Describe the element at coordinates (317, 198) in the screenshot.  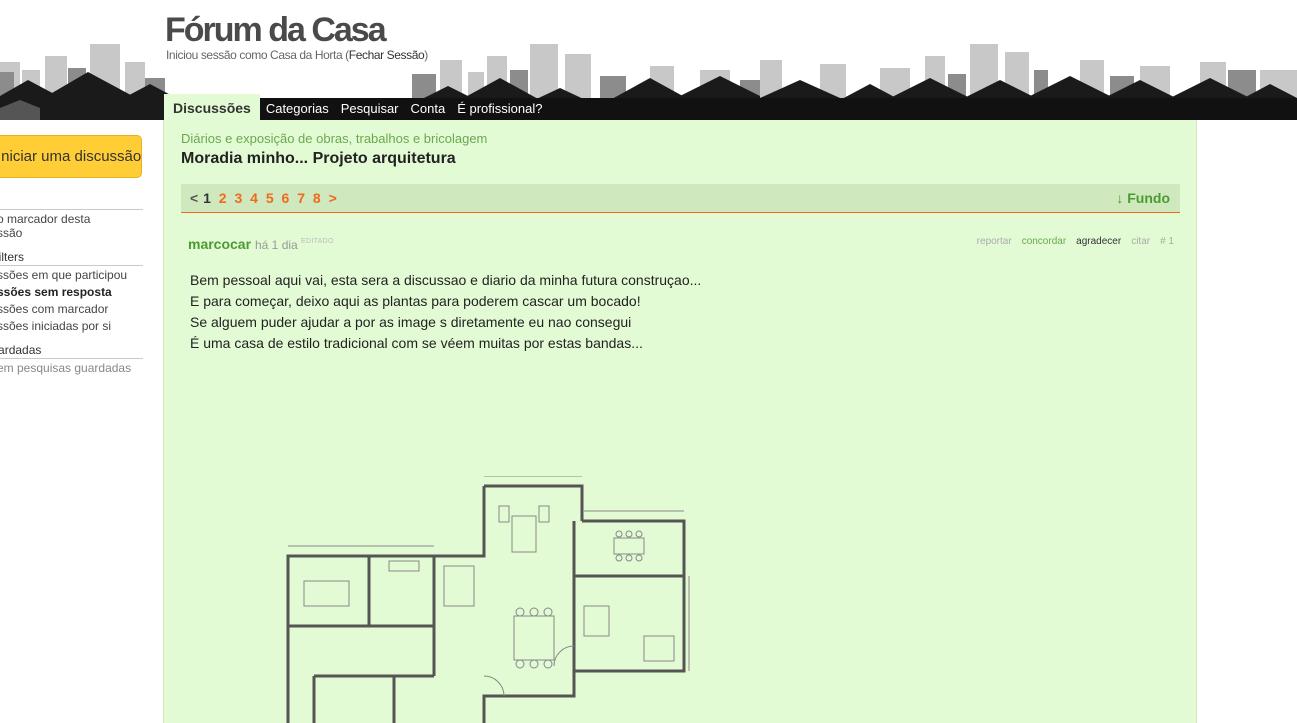
I see `pager-page-8: 8` at that location.